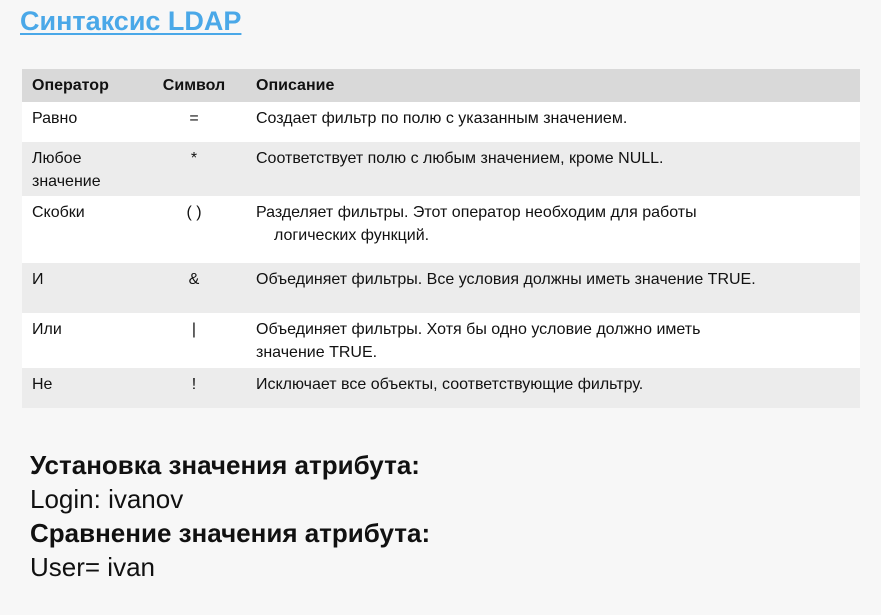  I want to click on cell-operator: Или, so click(82, 340).